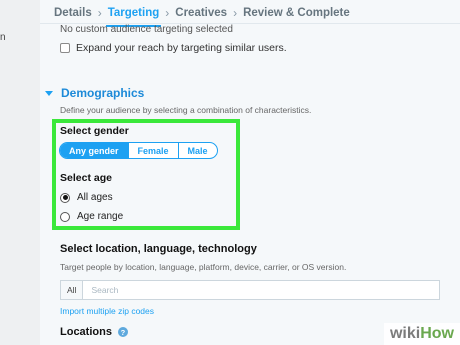  Describe the element at coordinates (133, 17) in the screenshot. I see `breadcrumb-targeting: Targeting` at that location.